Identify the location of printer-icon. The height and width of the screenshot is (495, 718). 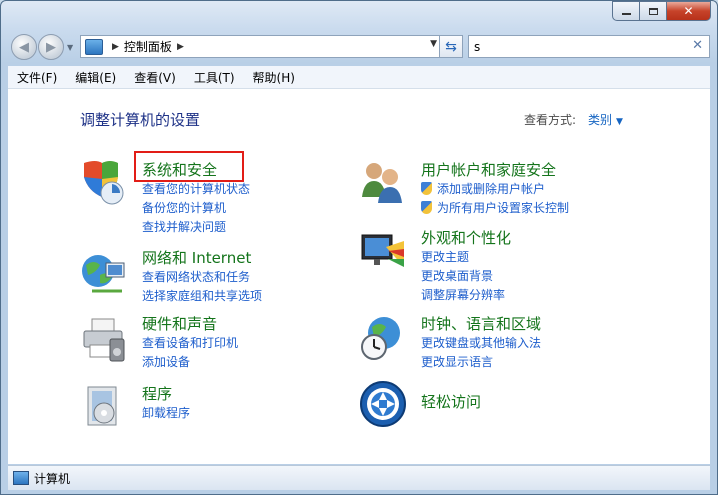
(104, 340).